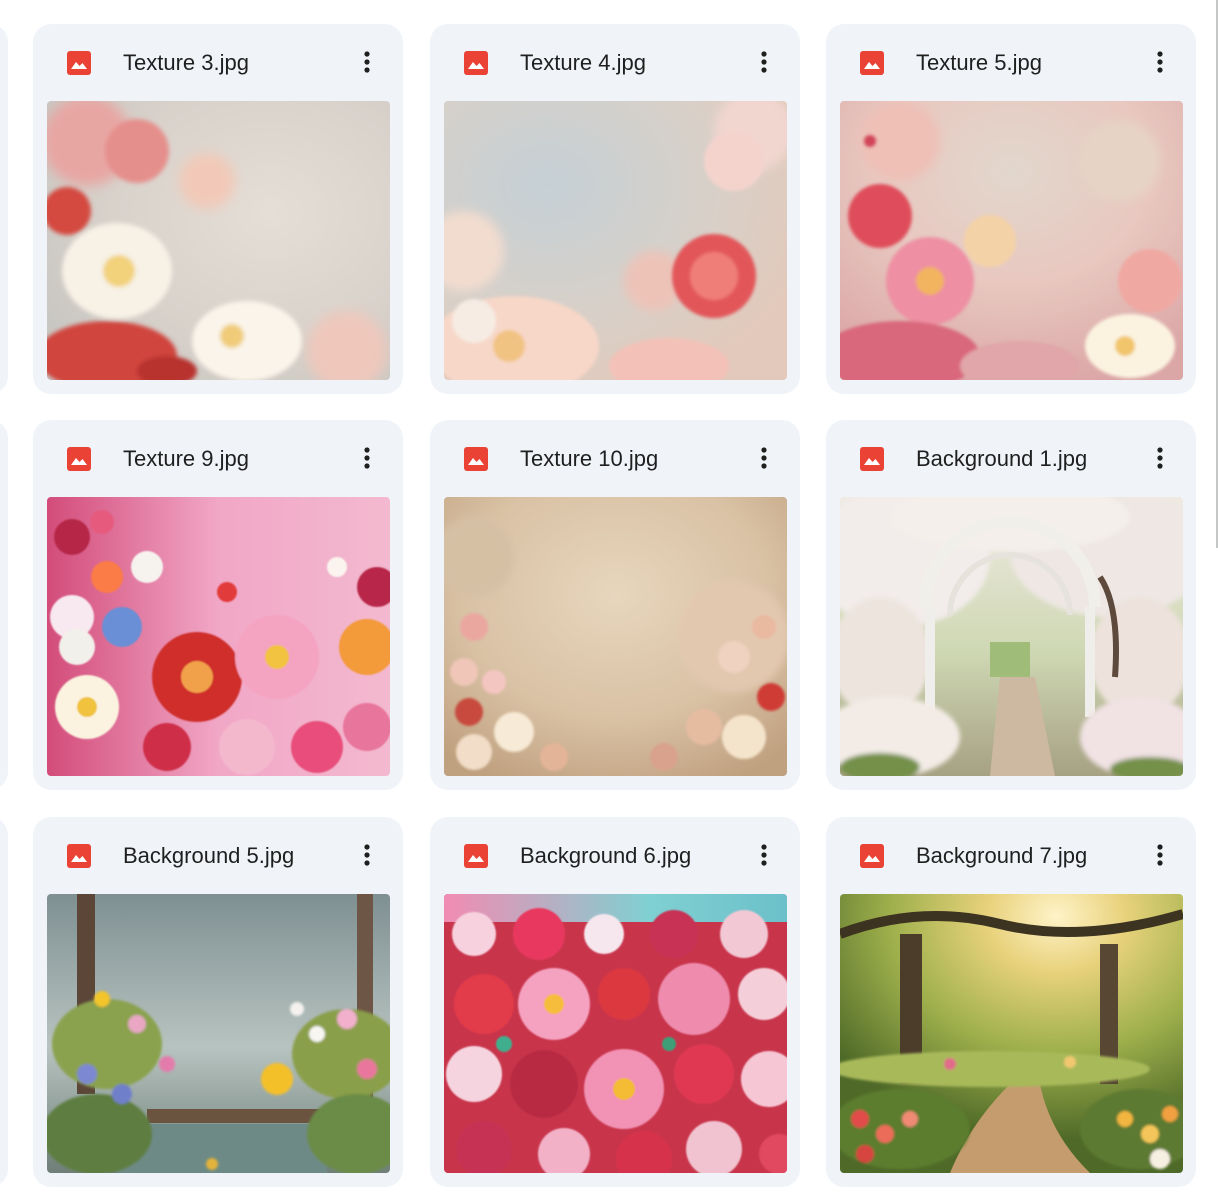  What do you see at coordinates (589, 458) in the screenshot?
I see `file-name: Texture 10.jpg` at bounding box center [589, 458].